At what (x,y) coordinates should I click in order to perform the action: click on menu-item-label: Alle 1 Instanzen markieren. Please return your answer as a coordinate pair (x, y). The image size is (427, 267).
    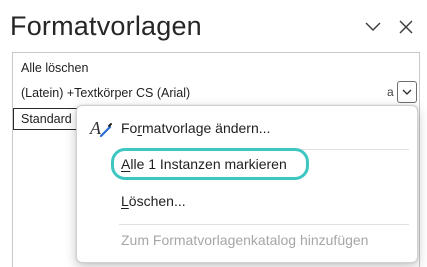
    Looking at the image, I should click on (204, 164).